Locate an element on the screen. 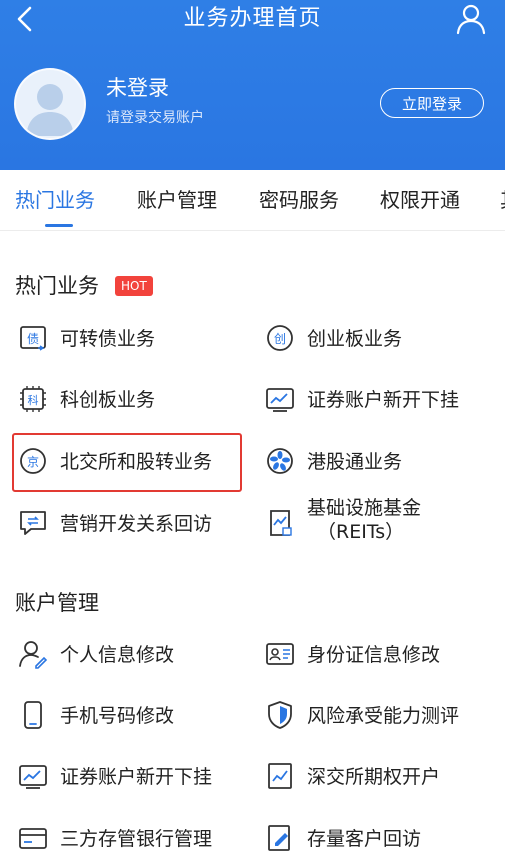  menu-item-label-line2: （REITs） is located at coordinates (361, 532).